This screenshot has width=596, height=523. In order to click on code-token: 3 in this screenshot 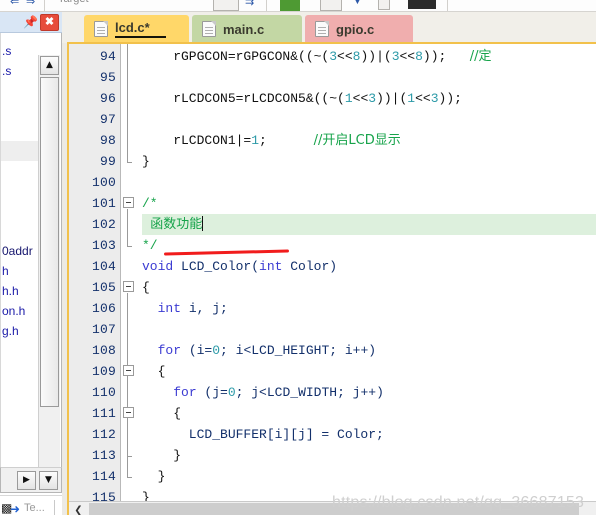, I will do `click(434, 98)`.